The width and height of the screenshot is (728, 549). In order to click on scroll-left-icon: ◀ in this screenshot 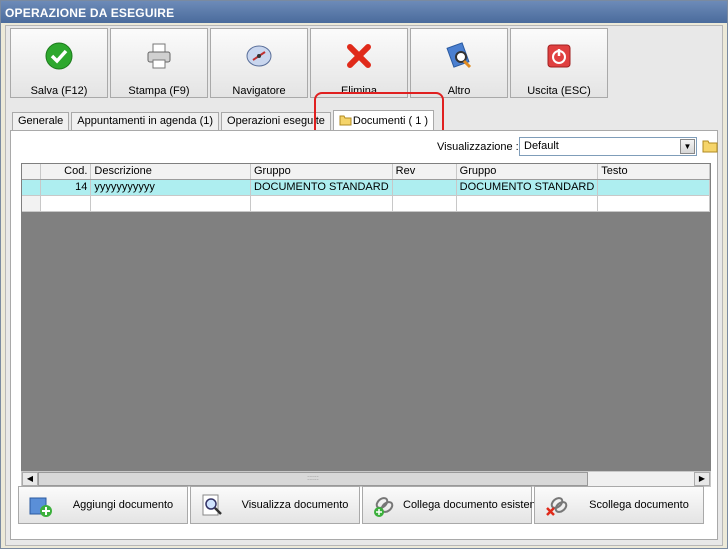, I will do `click(30, 479)`.